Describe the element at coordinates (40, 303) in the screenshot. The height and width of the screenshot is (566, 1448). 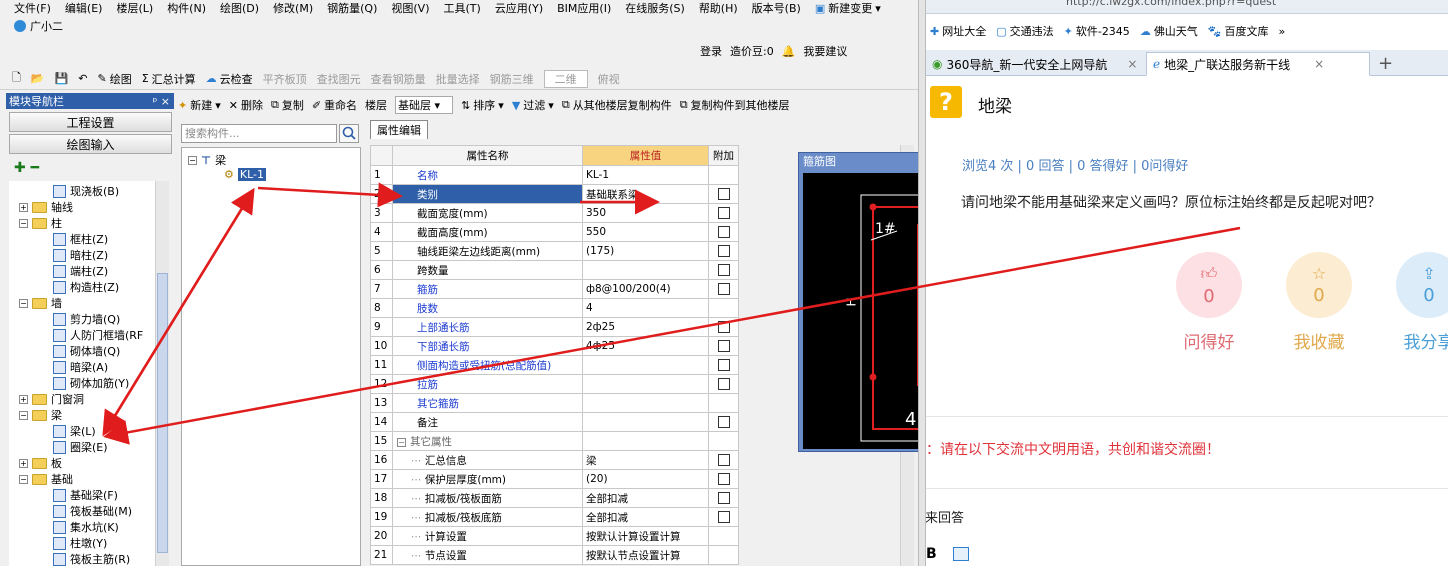
I see `tree-folder: − 墙` at that location.